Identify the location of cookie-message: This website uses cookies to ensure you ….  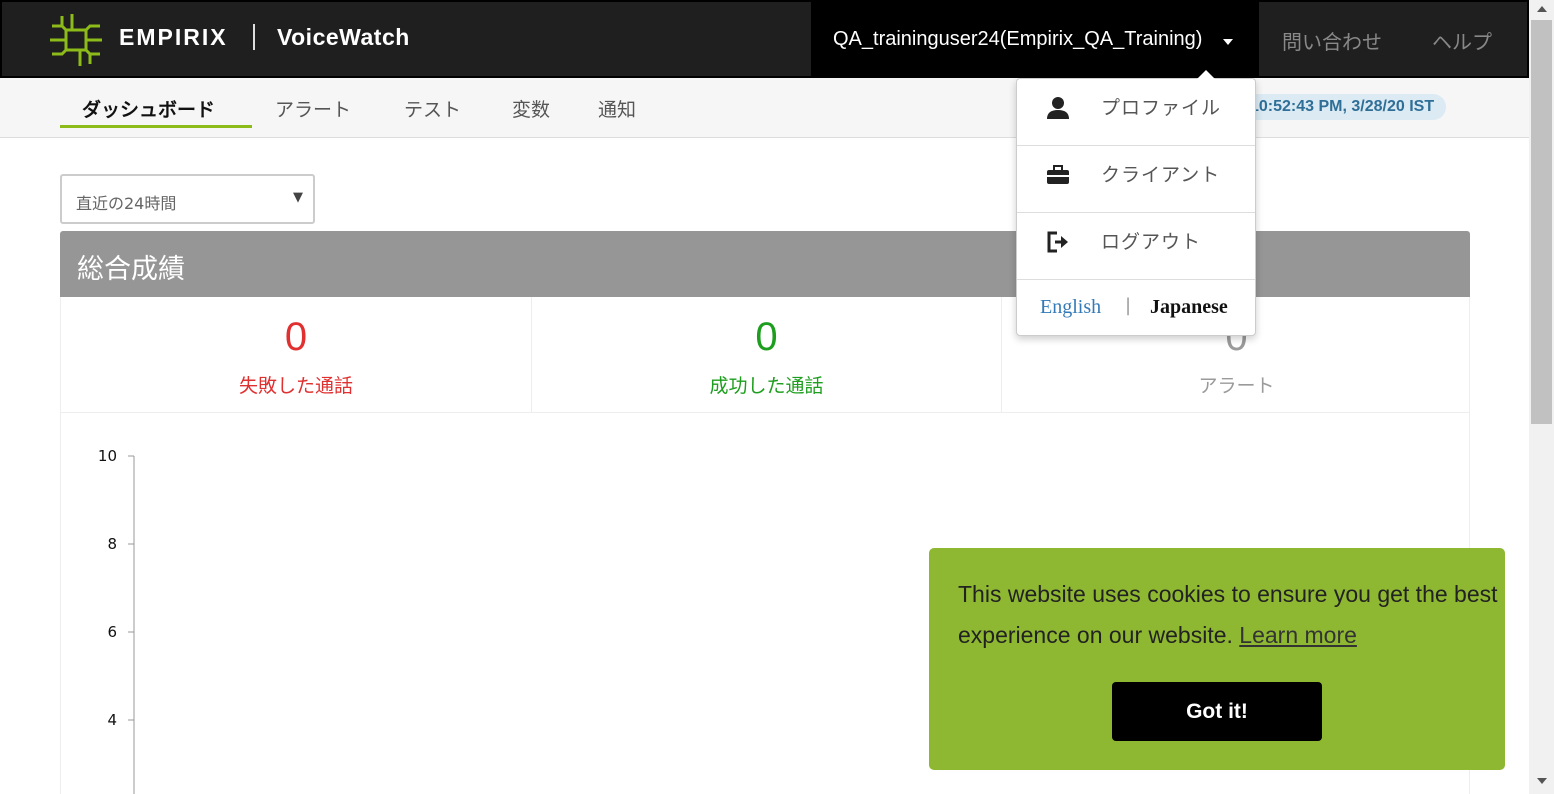
(1228, 615).